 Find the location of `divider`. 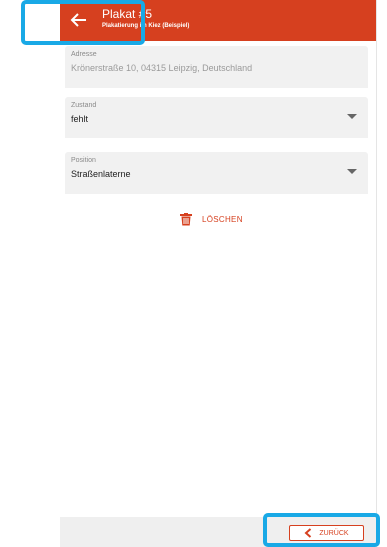

divider is located at coordinates (376, 273).